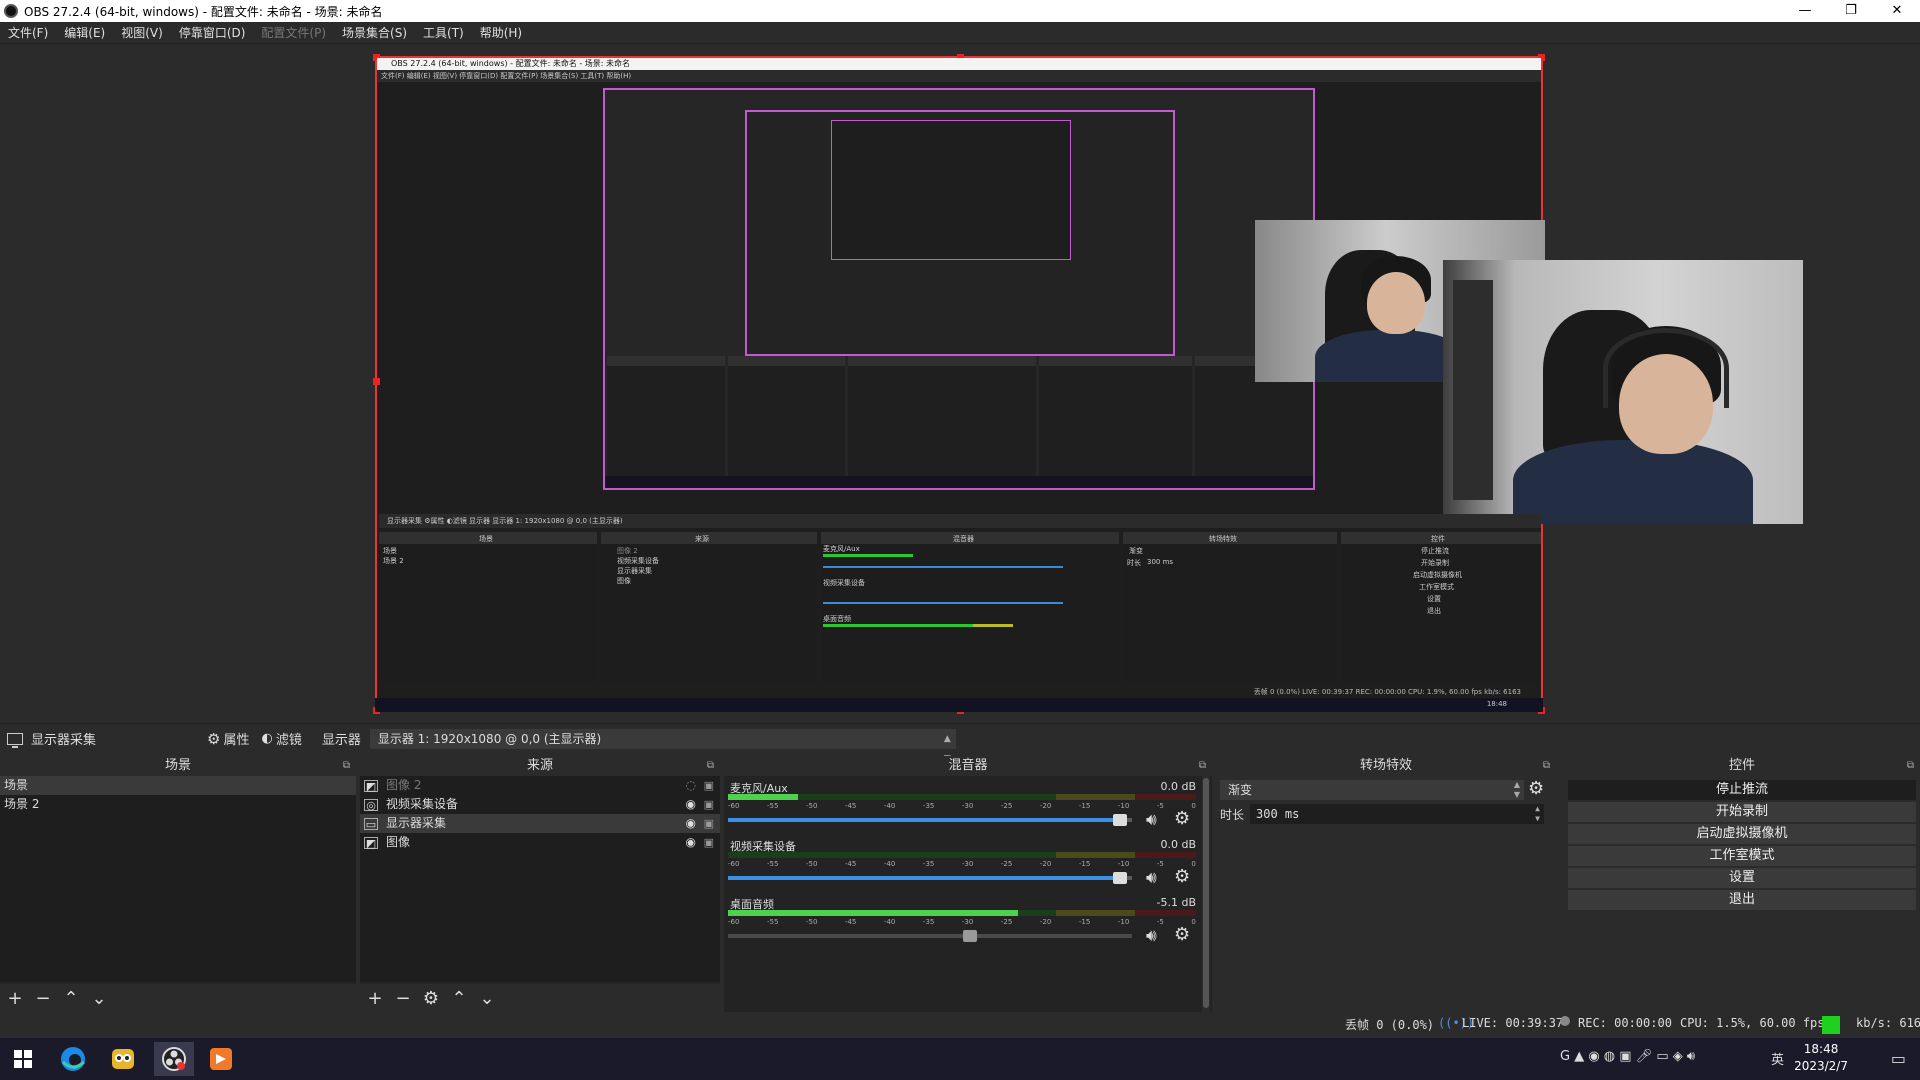 The height and width of the screenshot is (1080, 1920). I want to click on nested-windows-taskbar: 18:48, so click(959, 705).